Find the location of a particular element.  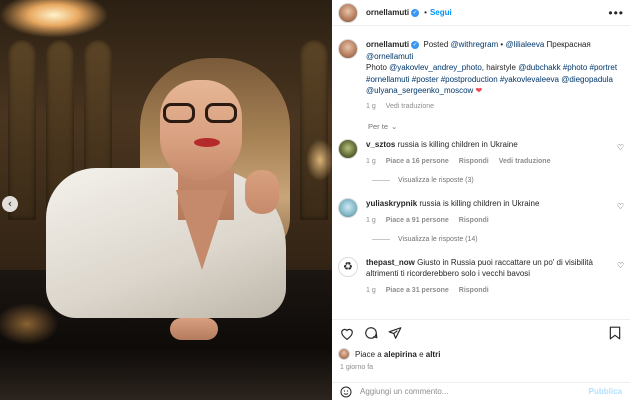

likes-others-link: altri is located at coordinates (433, 354).